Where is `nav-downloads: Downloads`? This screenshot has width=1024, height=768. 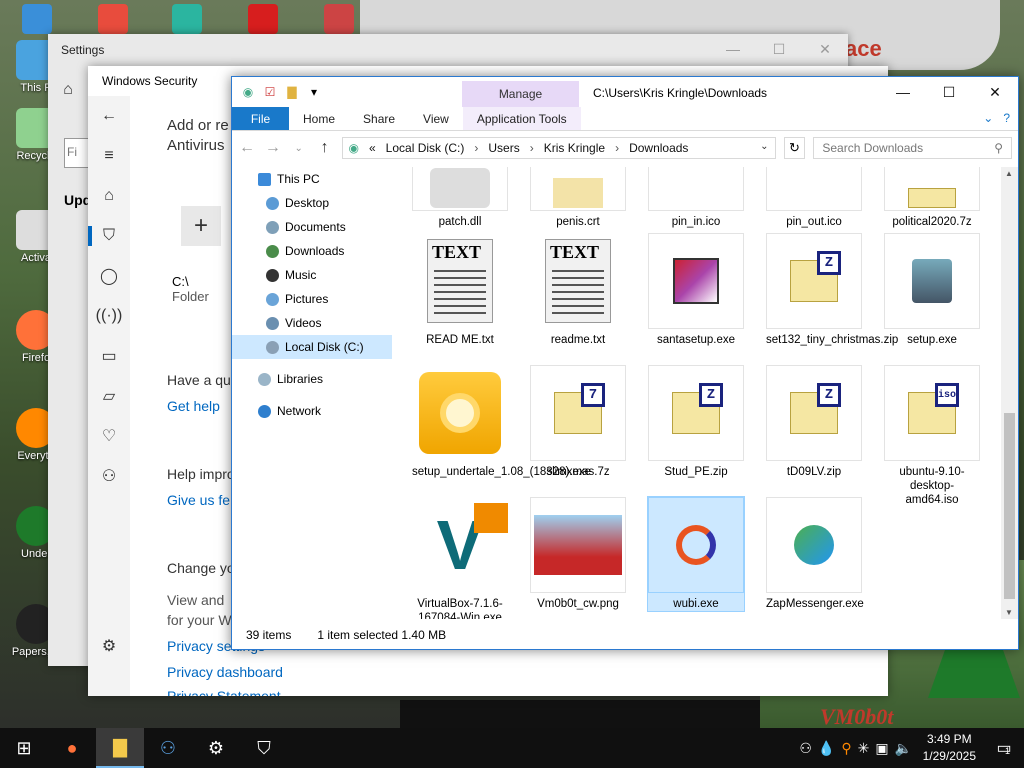 nav-downloads: Downloads is located at coordinates (312, 251).